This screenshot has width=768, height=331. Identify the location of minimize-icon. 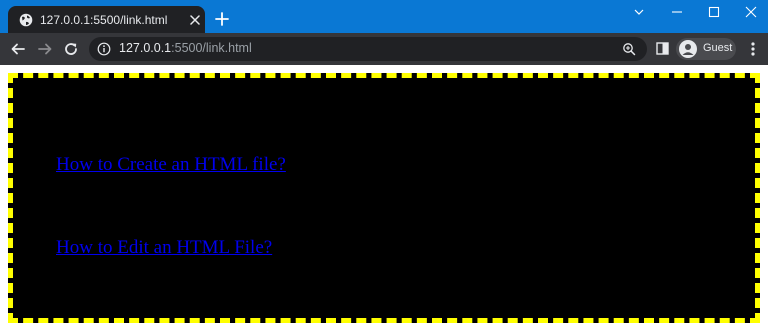
(677, 12).